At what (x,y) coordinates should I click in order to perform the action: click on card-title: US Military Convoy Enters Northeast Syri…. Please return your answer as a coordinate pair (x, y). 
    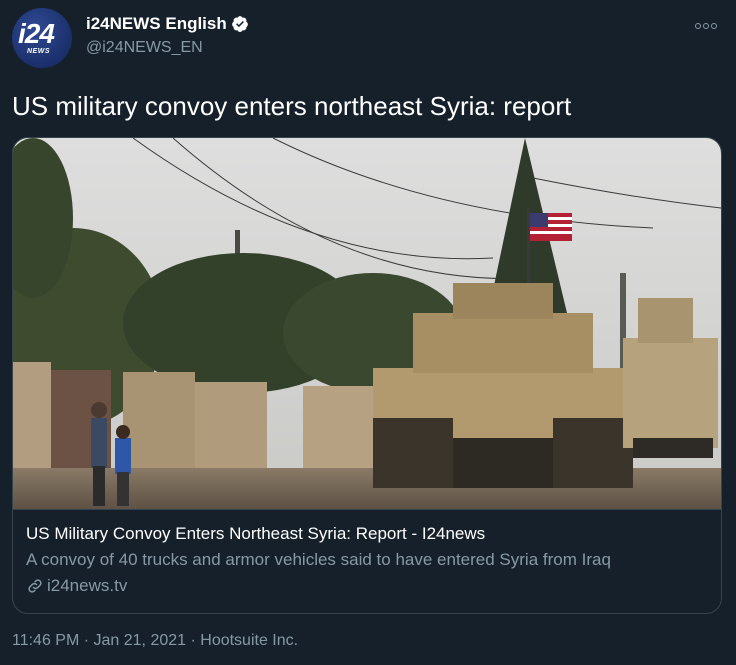
    Looking at the image, I should click on (255, 534).